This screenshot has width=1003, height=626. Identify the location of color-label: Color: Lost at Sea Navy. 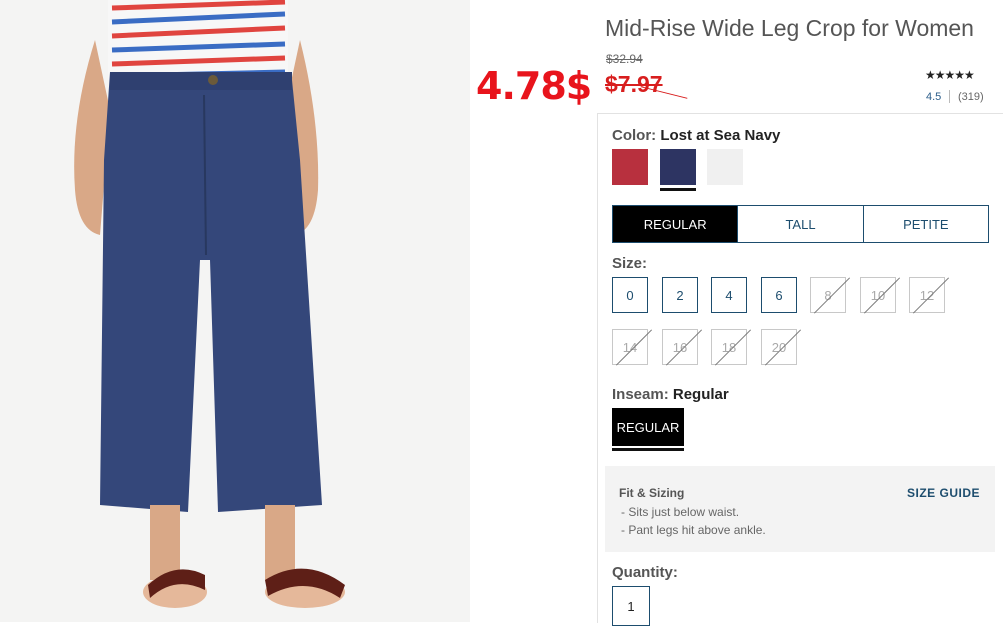
(696, 135).